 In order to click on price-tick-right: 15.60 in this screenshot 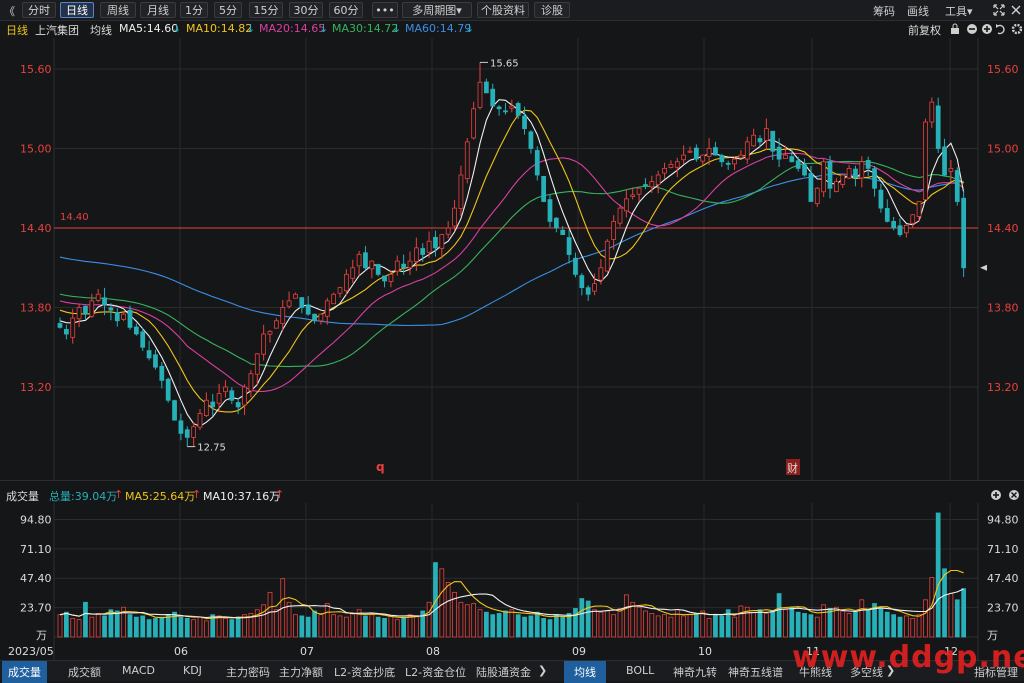, I will do `click(1003, 69)`.